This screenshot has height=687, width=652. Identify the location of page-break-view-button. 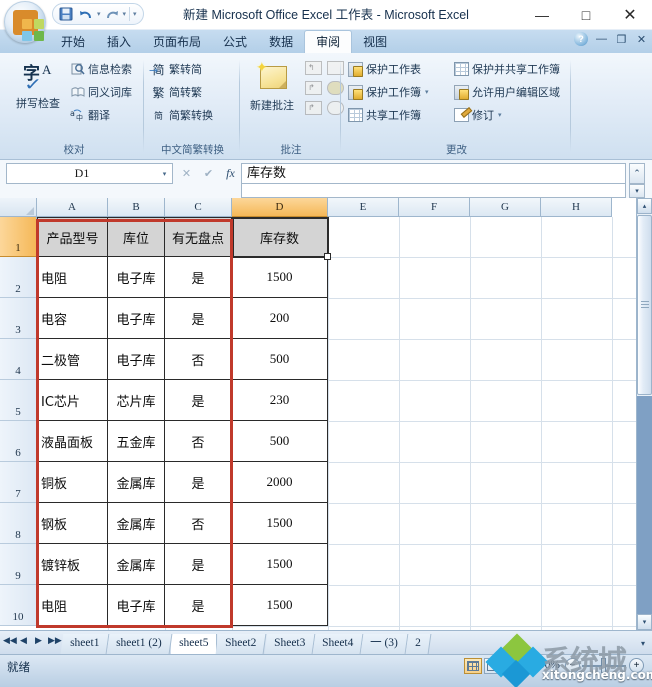
(513, 666).